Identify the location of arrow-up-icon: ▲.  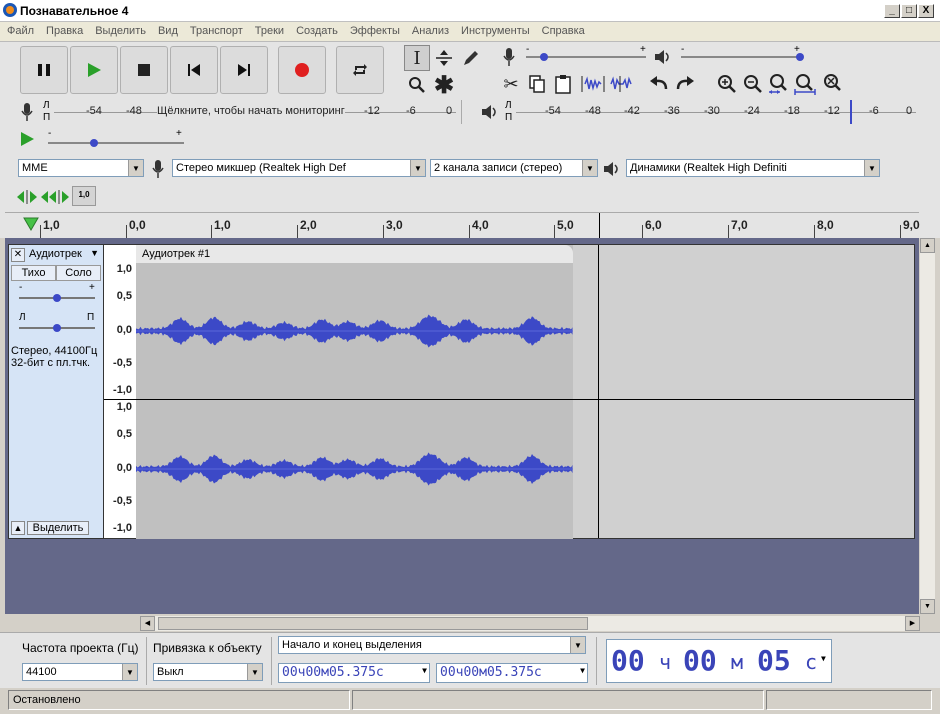
(927, 245).